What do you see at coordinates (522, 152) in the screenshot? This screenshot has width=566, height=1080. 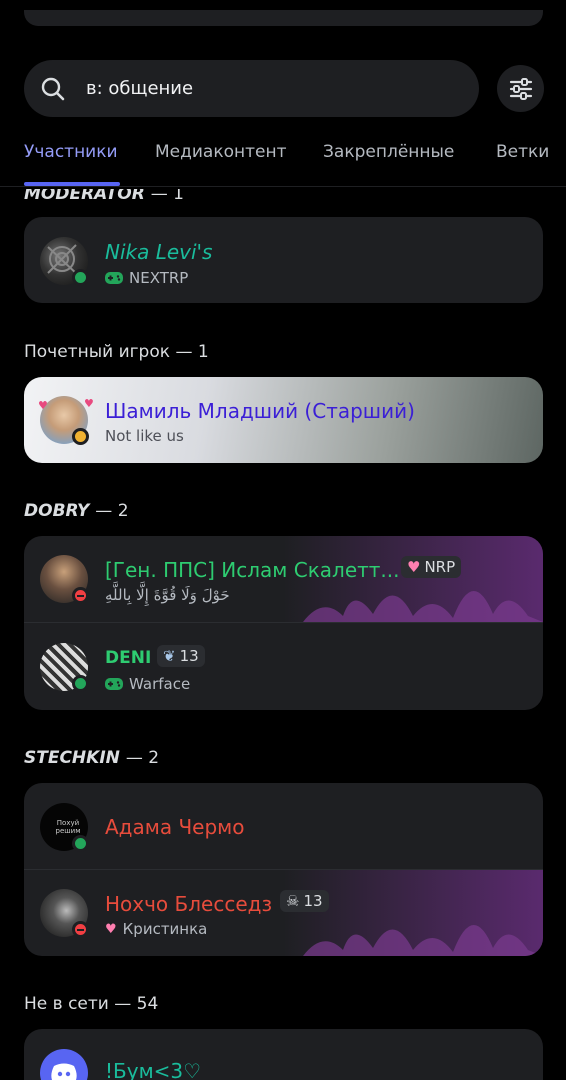 I see `tab-threads: Ветки` at bounding box center [522, 152].